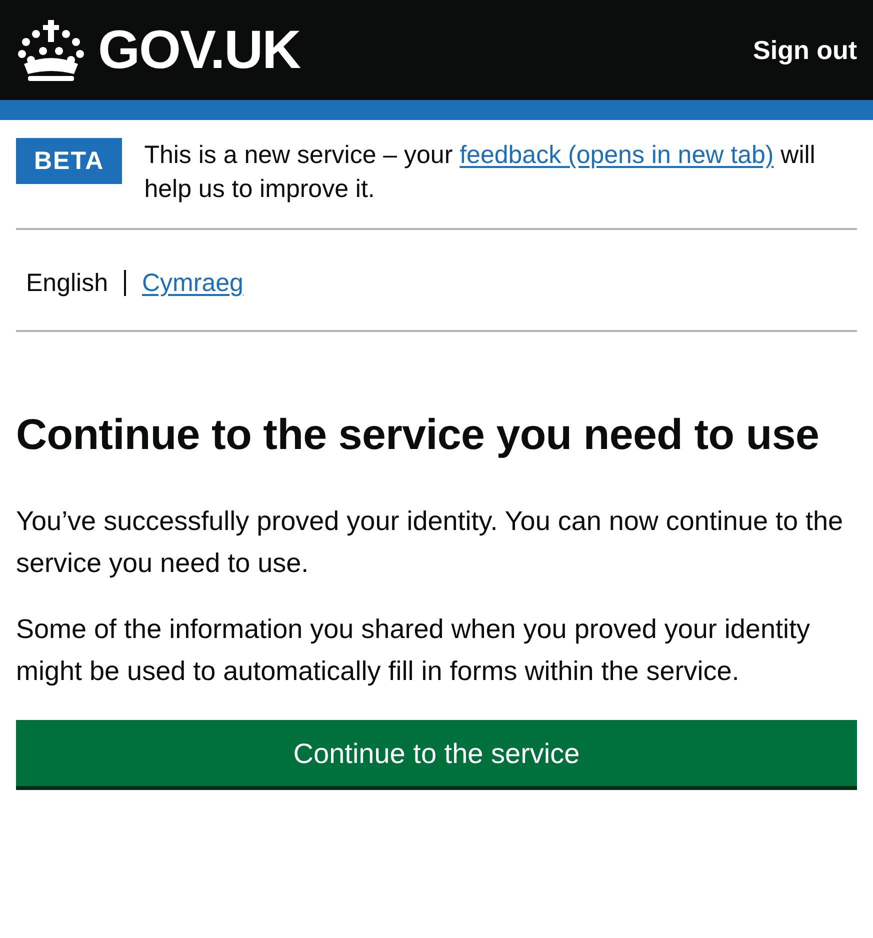 The image size is (873, 938). What do you see at coordinates (413, 650) in the screenshot?
I see `body-text: Some of the information you shared when you proved your identity might be used to automatically fill in forms within the service.` at bounding box center [413, 650].